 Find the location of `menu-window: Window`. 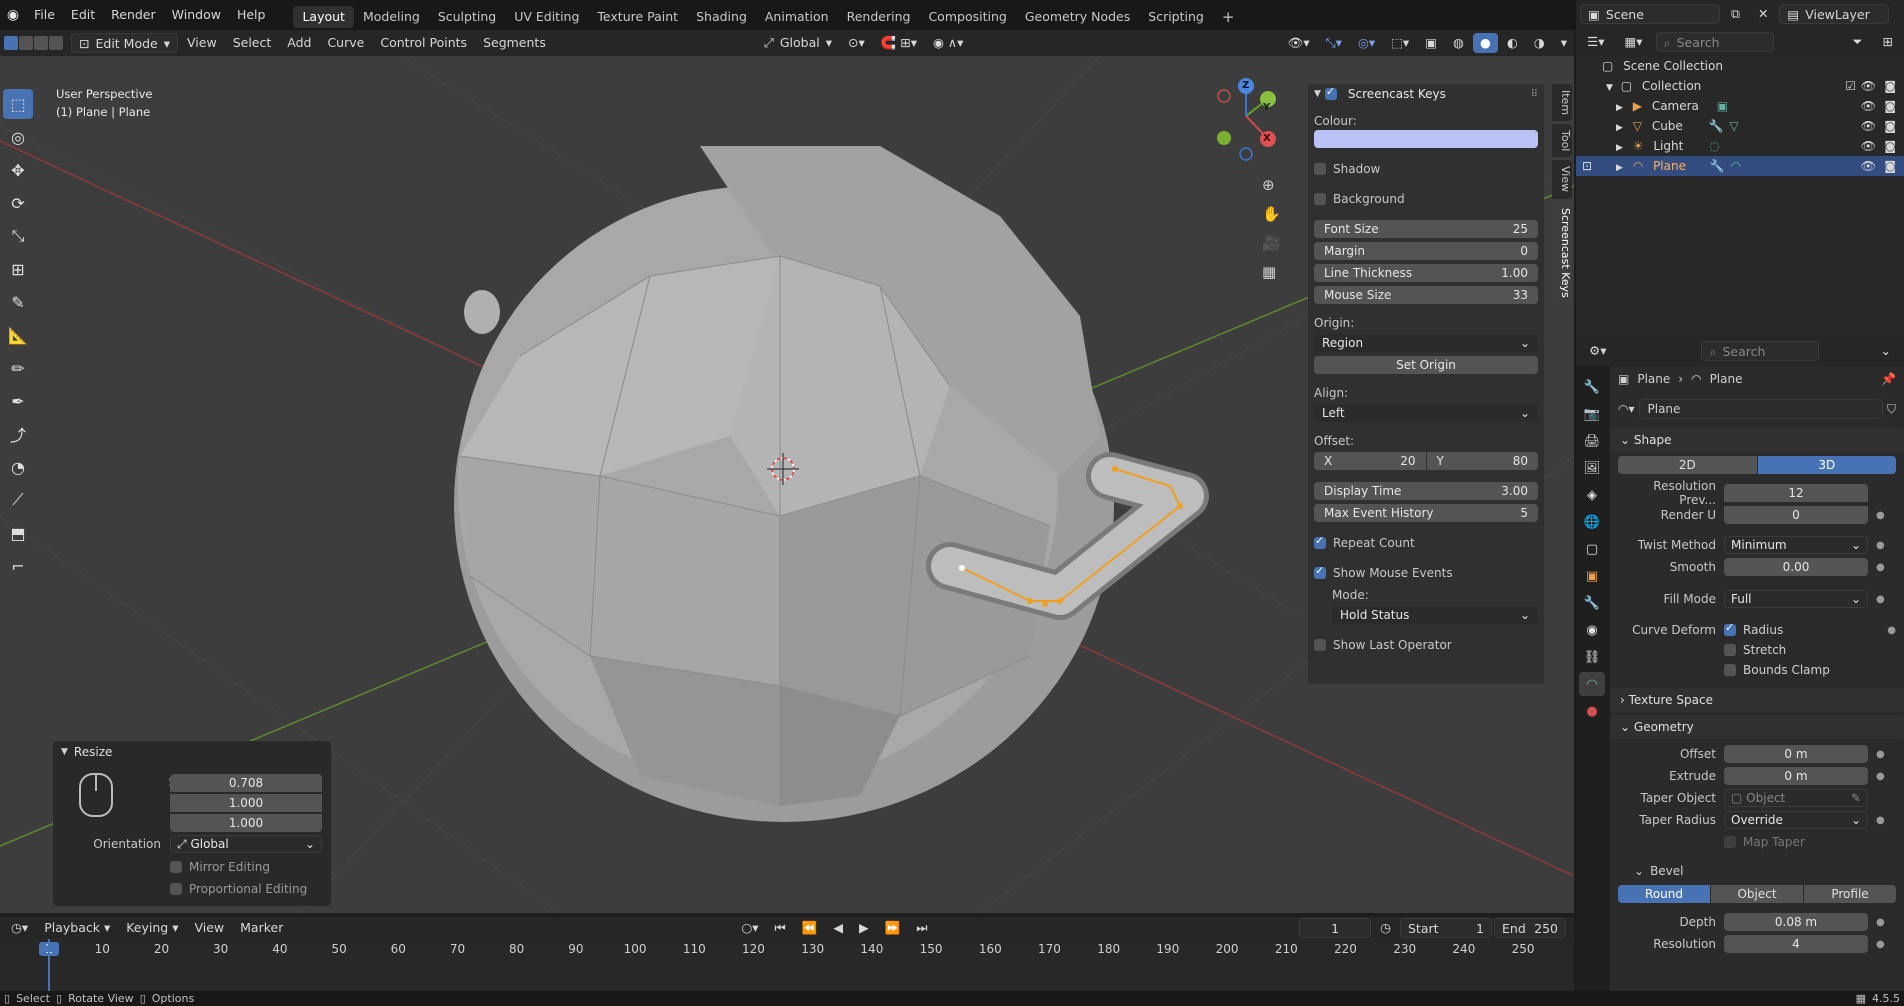

menu-window: Window is located at coordinates (196, 15).